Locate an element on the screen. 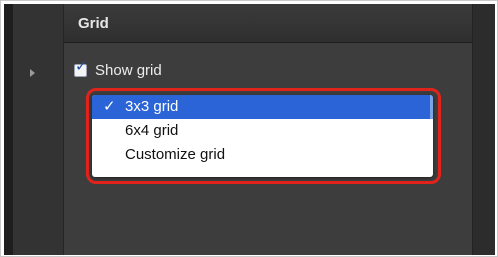 The height and width of the screenshot is (257, 498). panel-title: Grid is located at coordinates (93, 23).